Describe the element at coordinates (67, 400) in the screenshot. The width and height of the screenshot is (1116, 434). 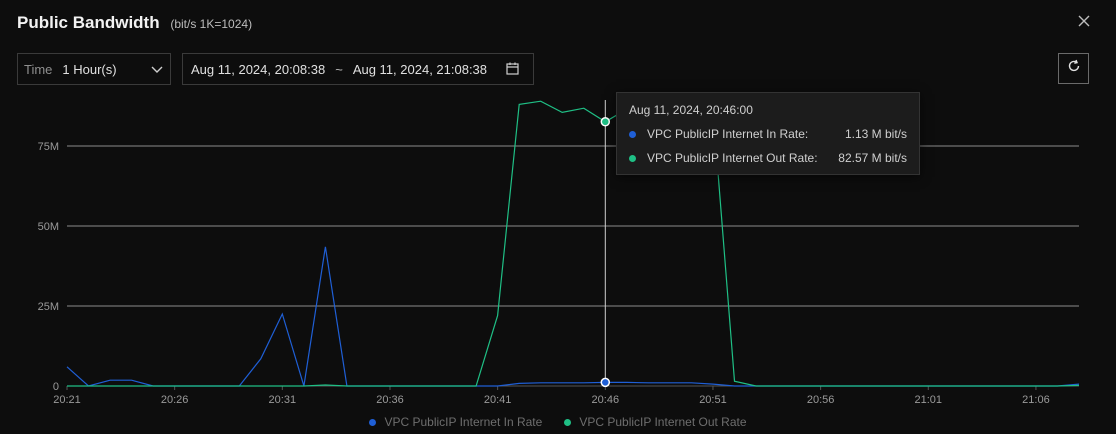
I see `x-tick-label: 20:21` at that location.